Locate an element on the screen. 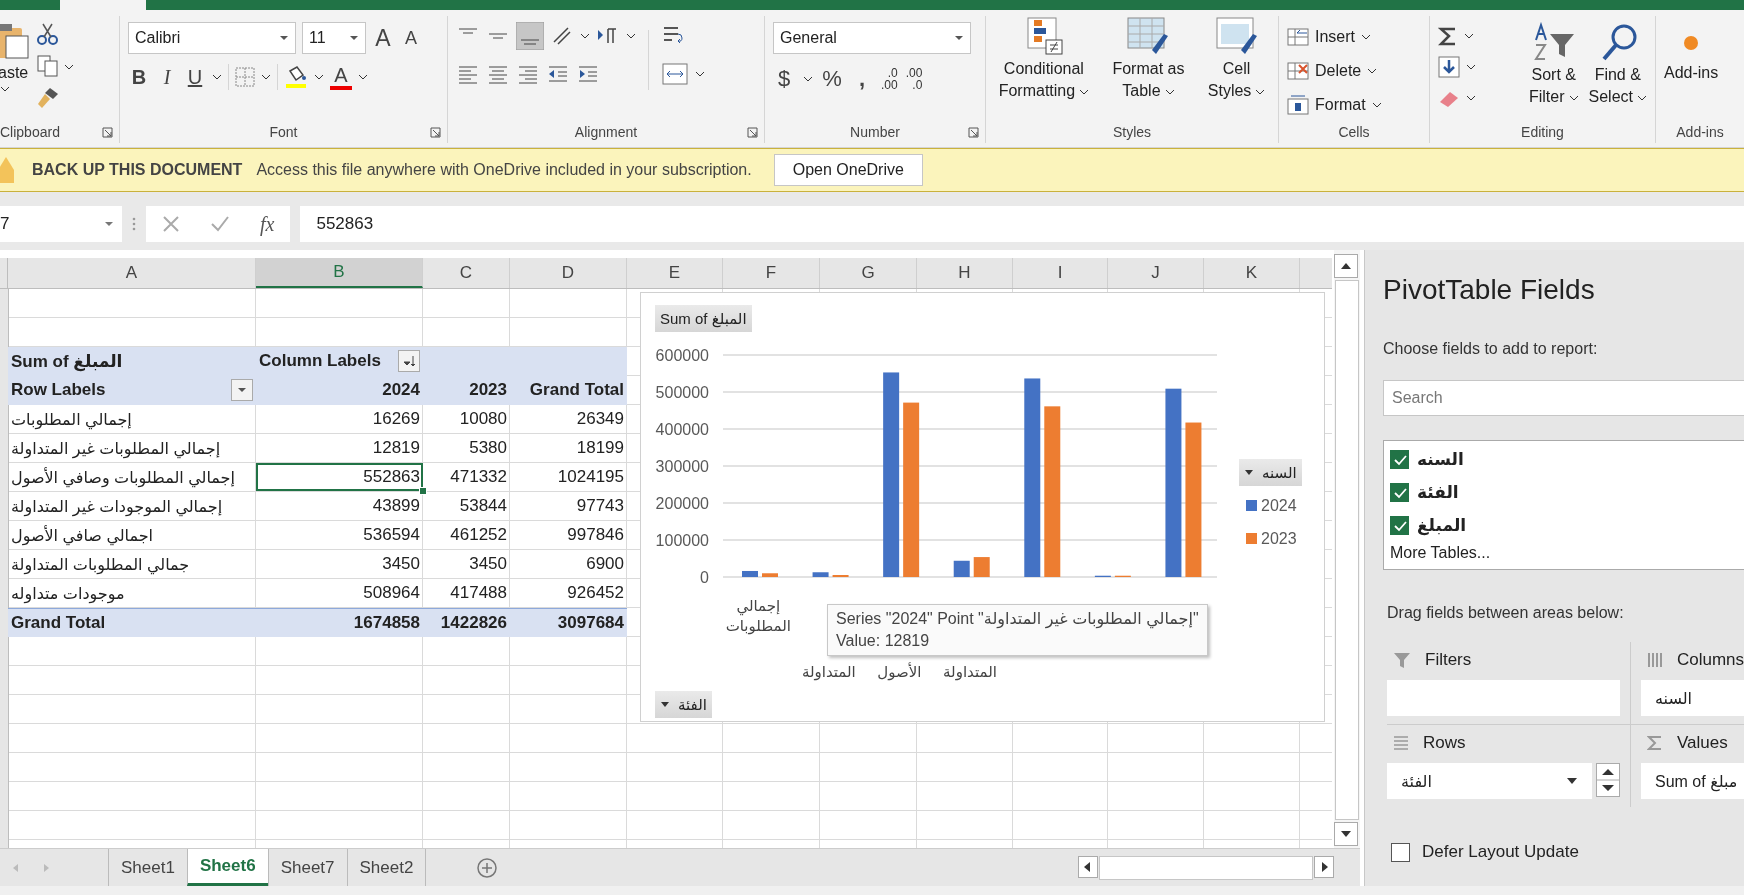 This screenshot has width=1744, height=895. insert-function-button: fx is located at coordinates (267, 224).